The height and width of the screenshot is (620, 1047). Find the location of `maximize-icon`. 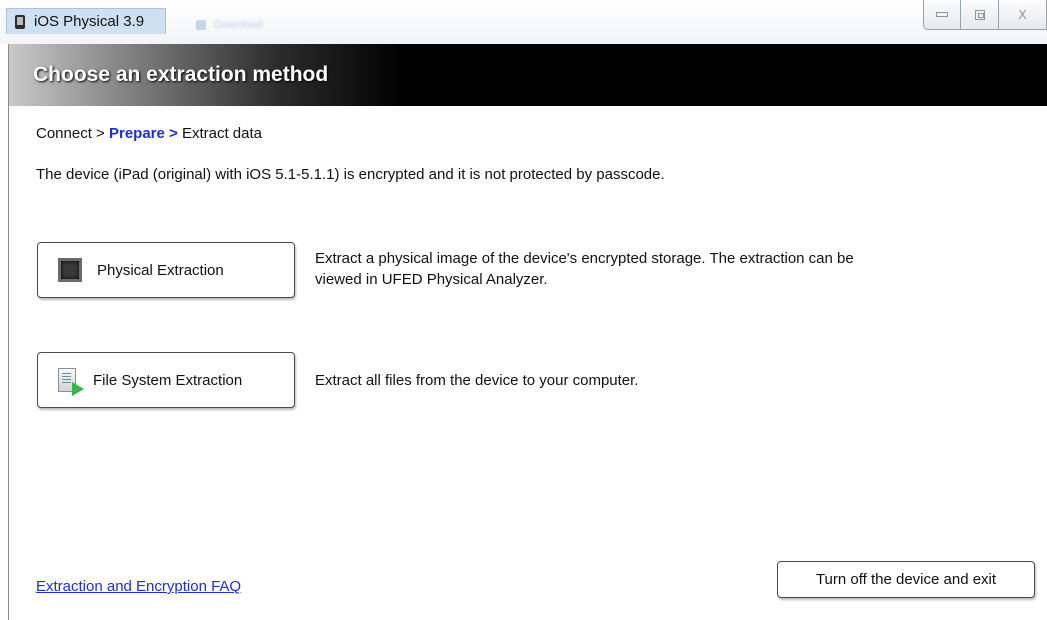

maximize-icon is located at coordinates (979, 14).